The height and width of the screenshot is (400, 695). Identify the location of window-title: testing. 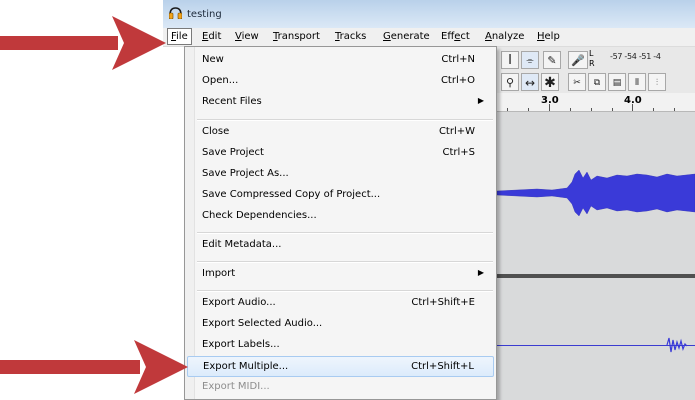
(204, 14).